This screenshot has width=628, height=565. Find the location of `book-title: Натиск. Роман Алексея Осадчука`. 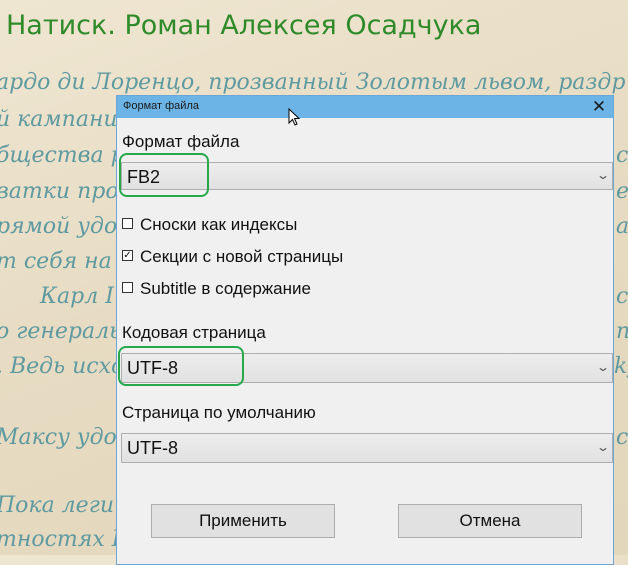

book-title: Натиск. Роман Алексея Осадчука is located at coordinates (244, 25).